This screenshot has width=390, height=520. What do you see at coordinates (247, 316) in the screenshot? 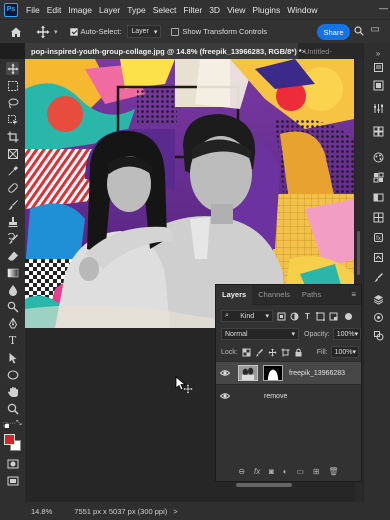
I see `filter-kind-dropdown: ⌕ Kind ▾` at bounding box center [247, 316].